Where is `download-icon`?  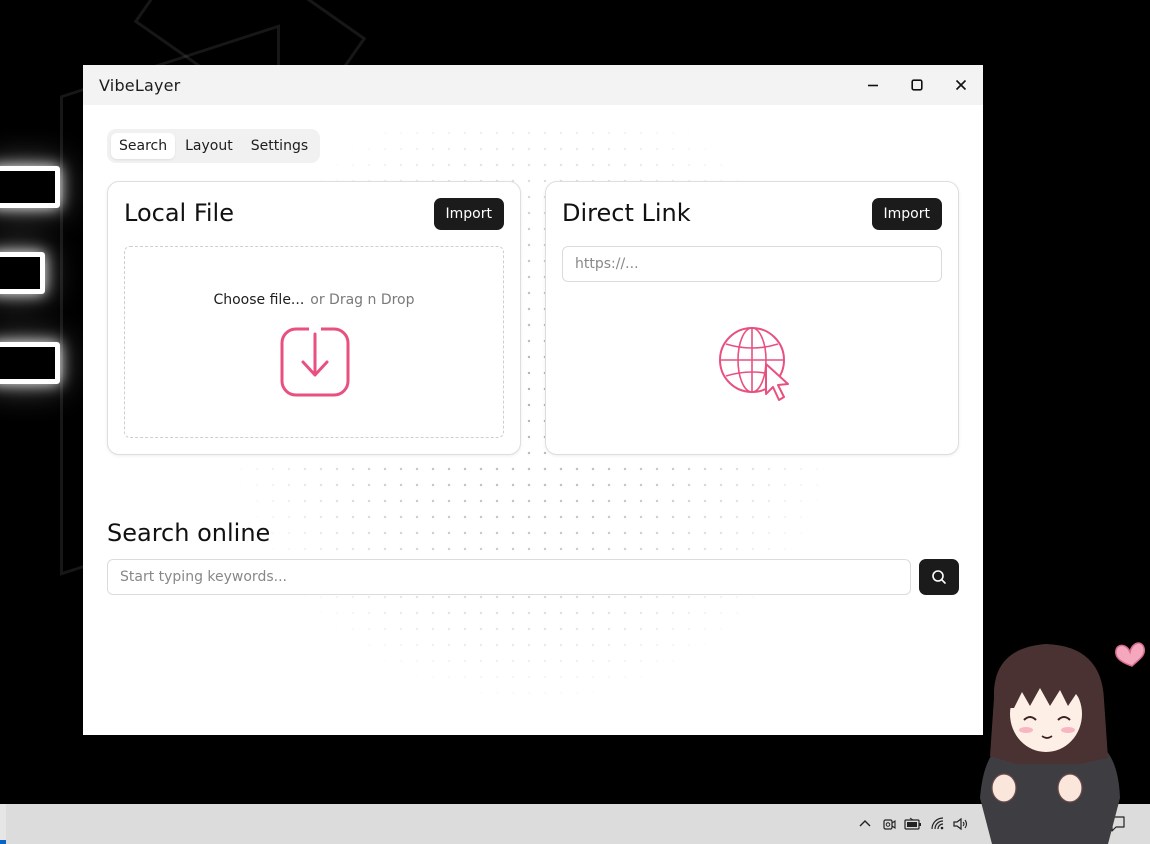 download-icon is located at coordinates (315, 361).